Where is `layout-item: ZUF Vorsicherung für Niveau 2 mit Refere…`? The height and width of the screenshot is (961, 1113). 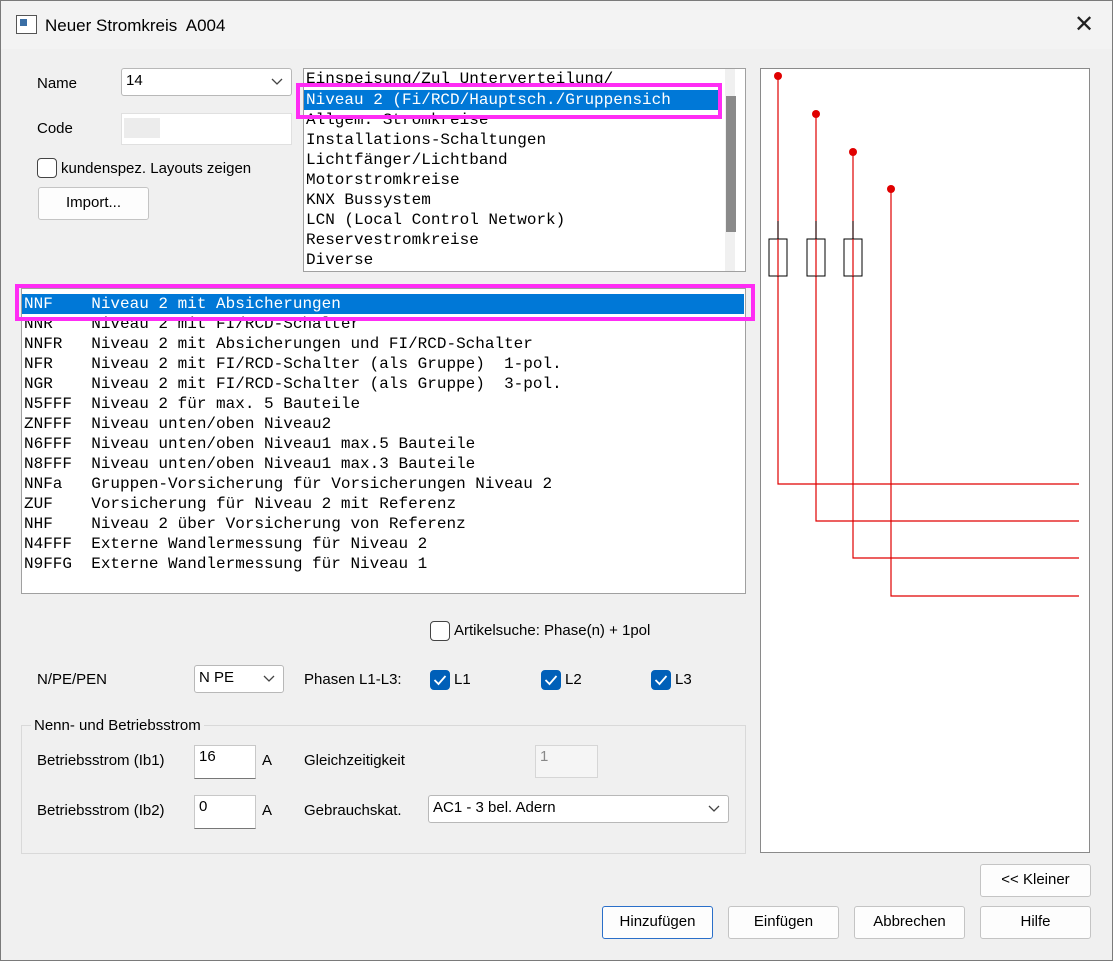 layout-item: ZUF Vorsicherung für Niveau 2 mit Refere… is located at coordinates (239, 504).